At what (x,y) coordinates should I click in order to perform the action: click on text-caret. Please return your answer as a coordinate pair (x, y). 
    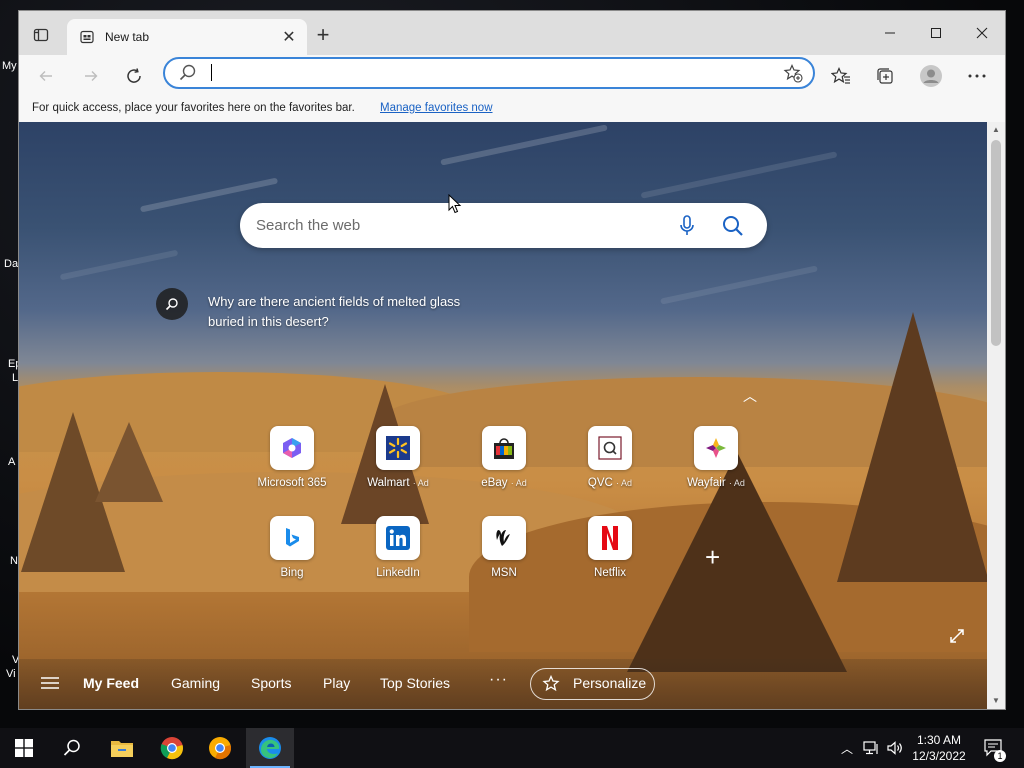
    Looking at the image, I should click on (211, 72).